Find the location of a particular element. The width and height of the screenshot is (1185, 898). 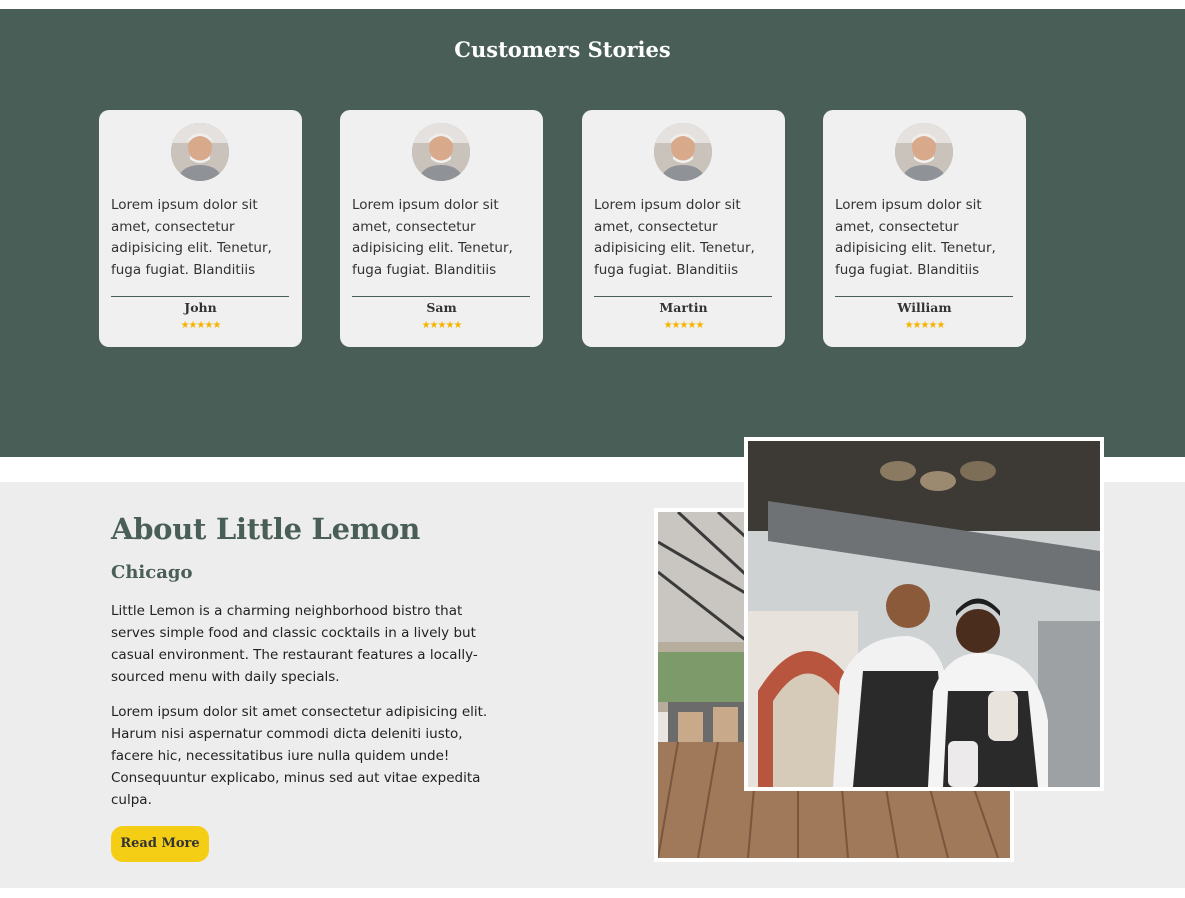

customer-name: John is located at coordinates (200, 307).